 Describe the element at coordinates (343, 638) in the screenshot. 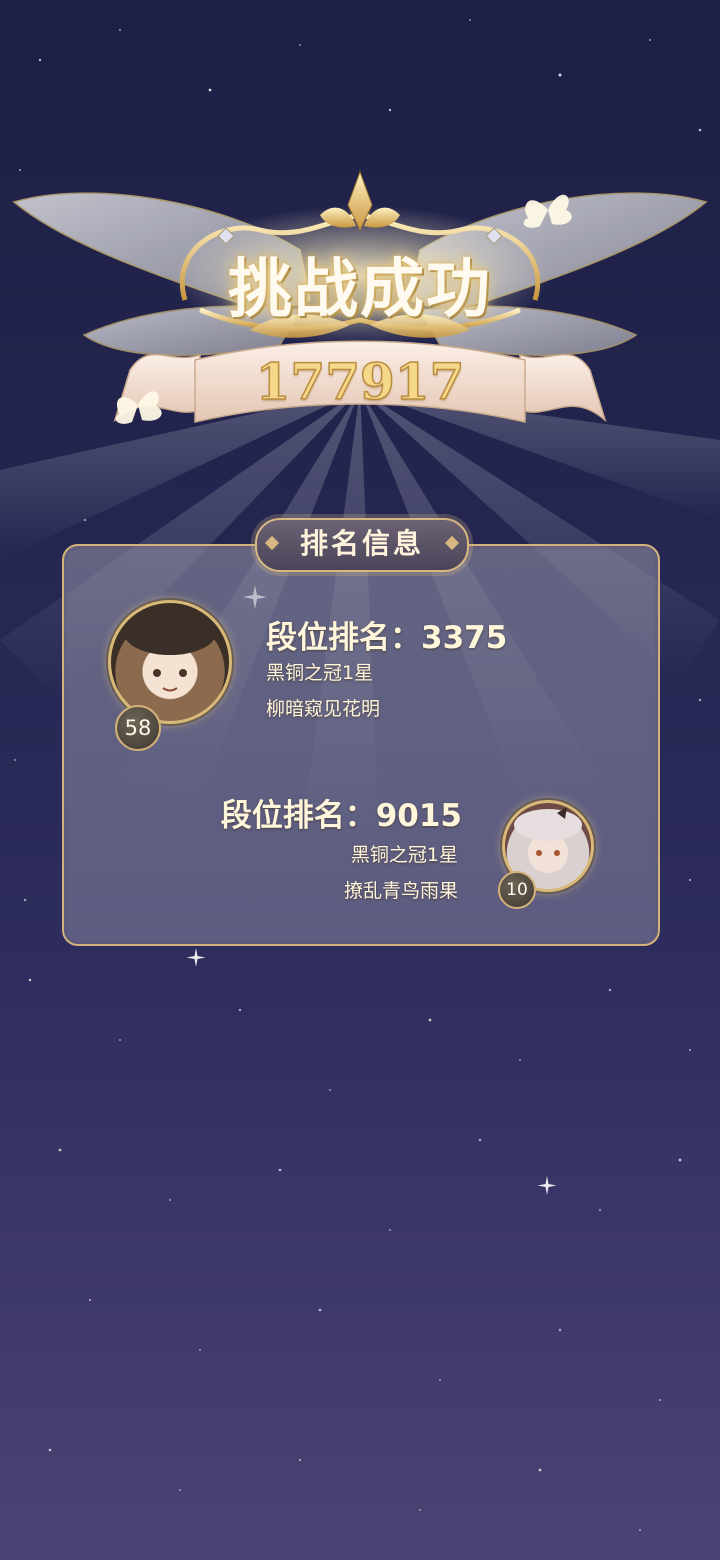

I see `player1-rank-label: 段位排名：` at that location.